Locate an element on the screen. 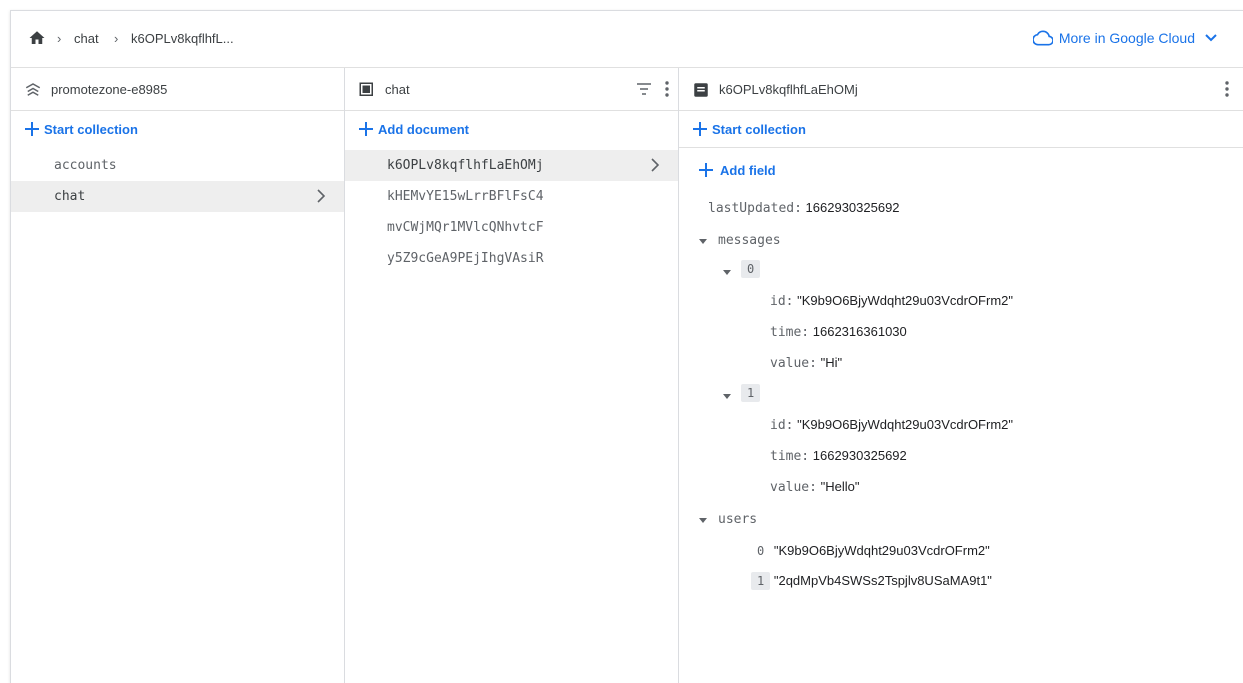  add-document-button: Add document is located at coordinates (511, 129).